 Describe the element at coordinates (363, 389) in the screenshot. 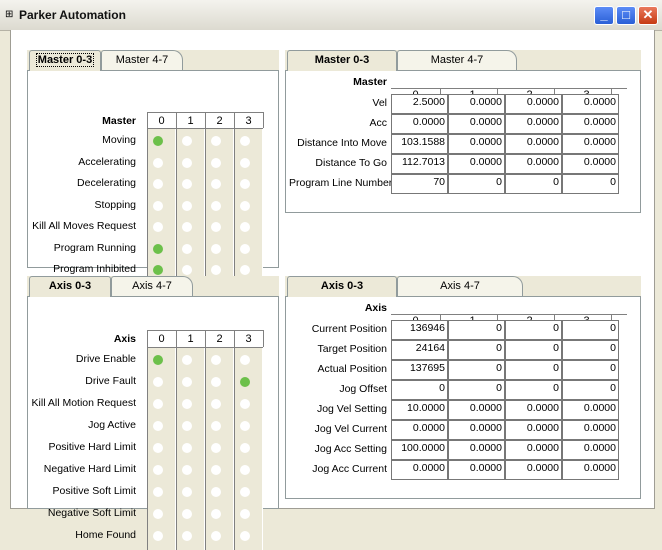

I see `value-row-label: Jog Offset` at that location.